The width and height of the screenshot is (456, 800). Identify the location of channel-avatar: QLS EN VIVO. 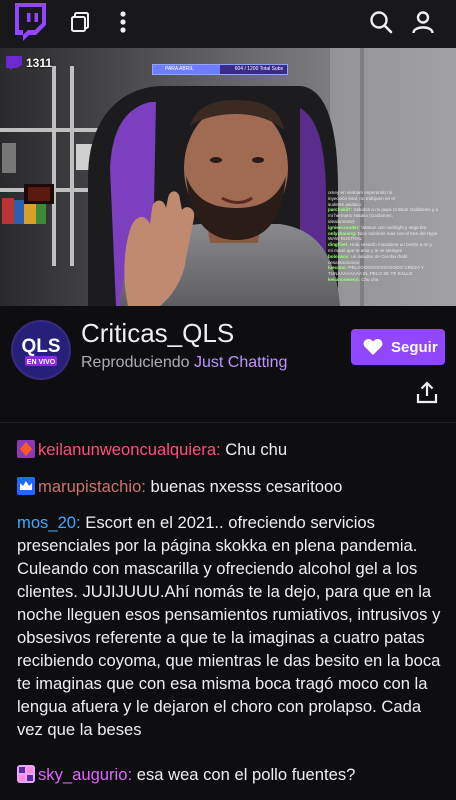
(41, 350).